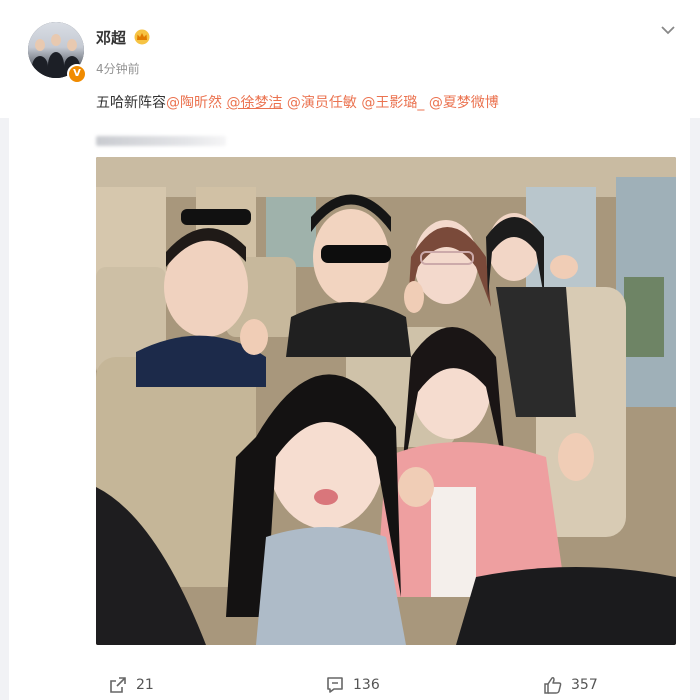 The height and width of the screenshot is (700, 700). I want to click on mention-link: @徐梦洁, so click(254, 103).